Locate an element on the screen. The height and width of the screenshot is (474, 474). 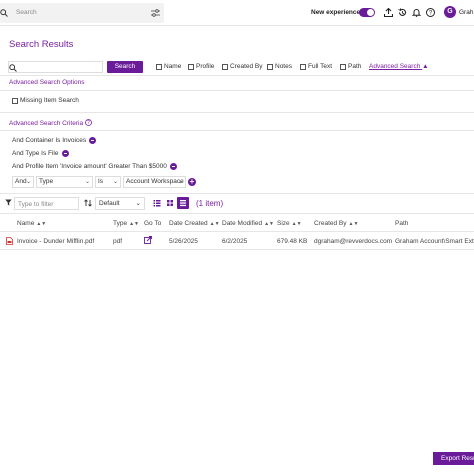
view-select: Default ⌄ is located at coordinates (120, 203).